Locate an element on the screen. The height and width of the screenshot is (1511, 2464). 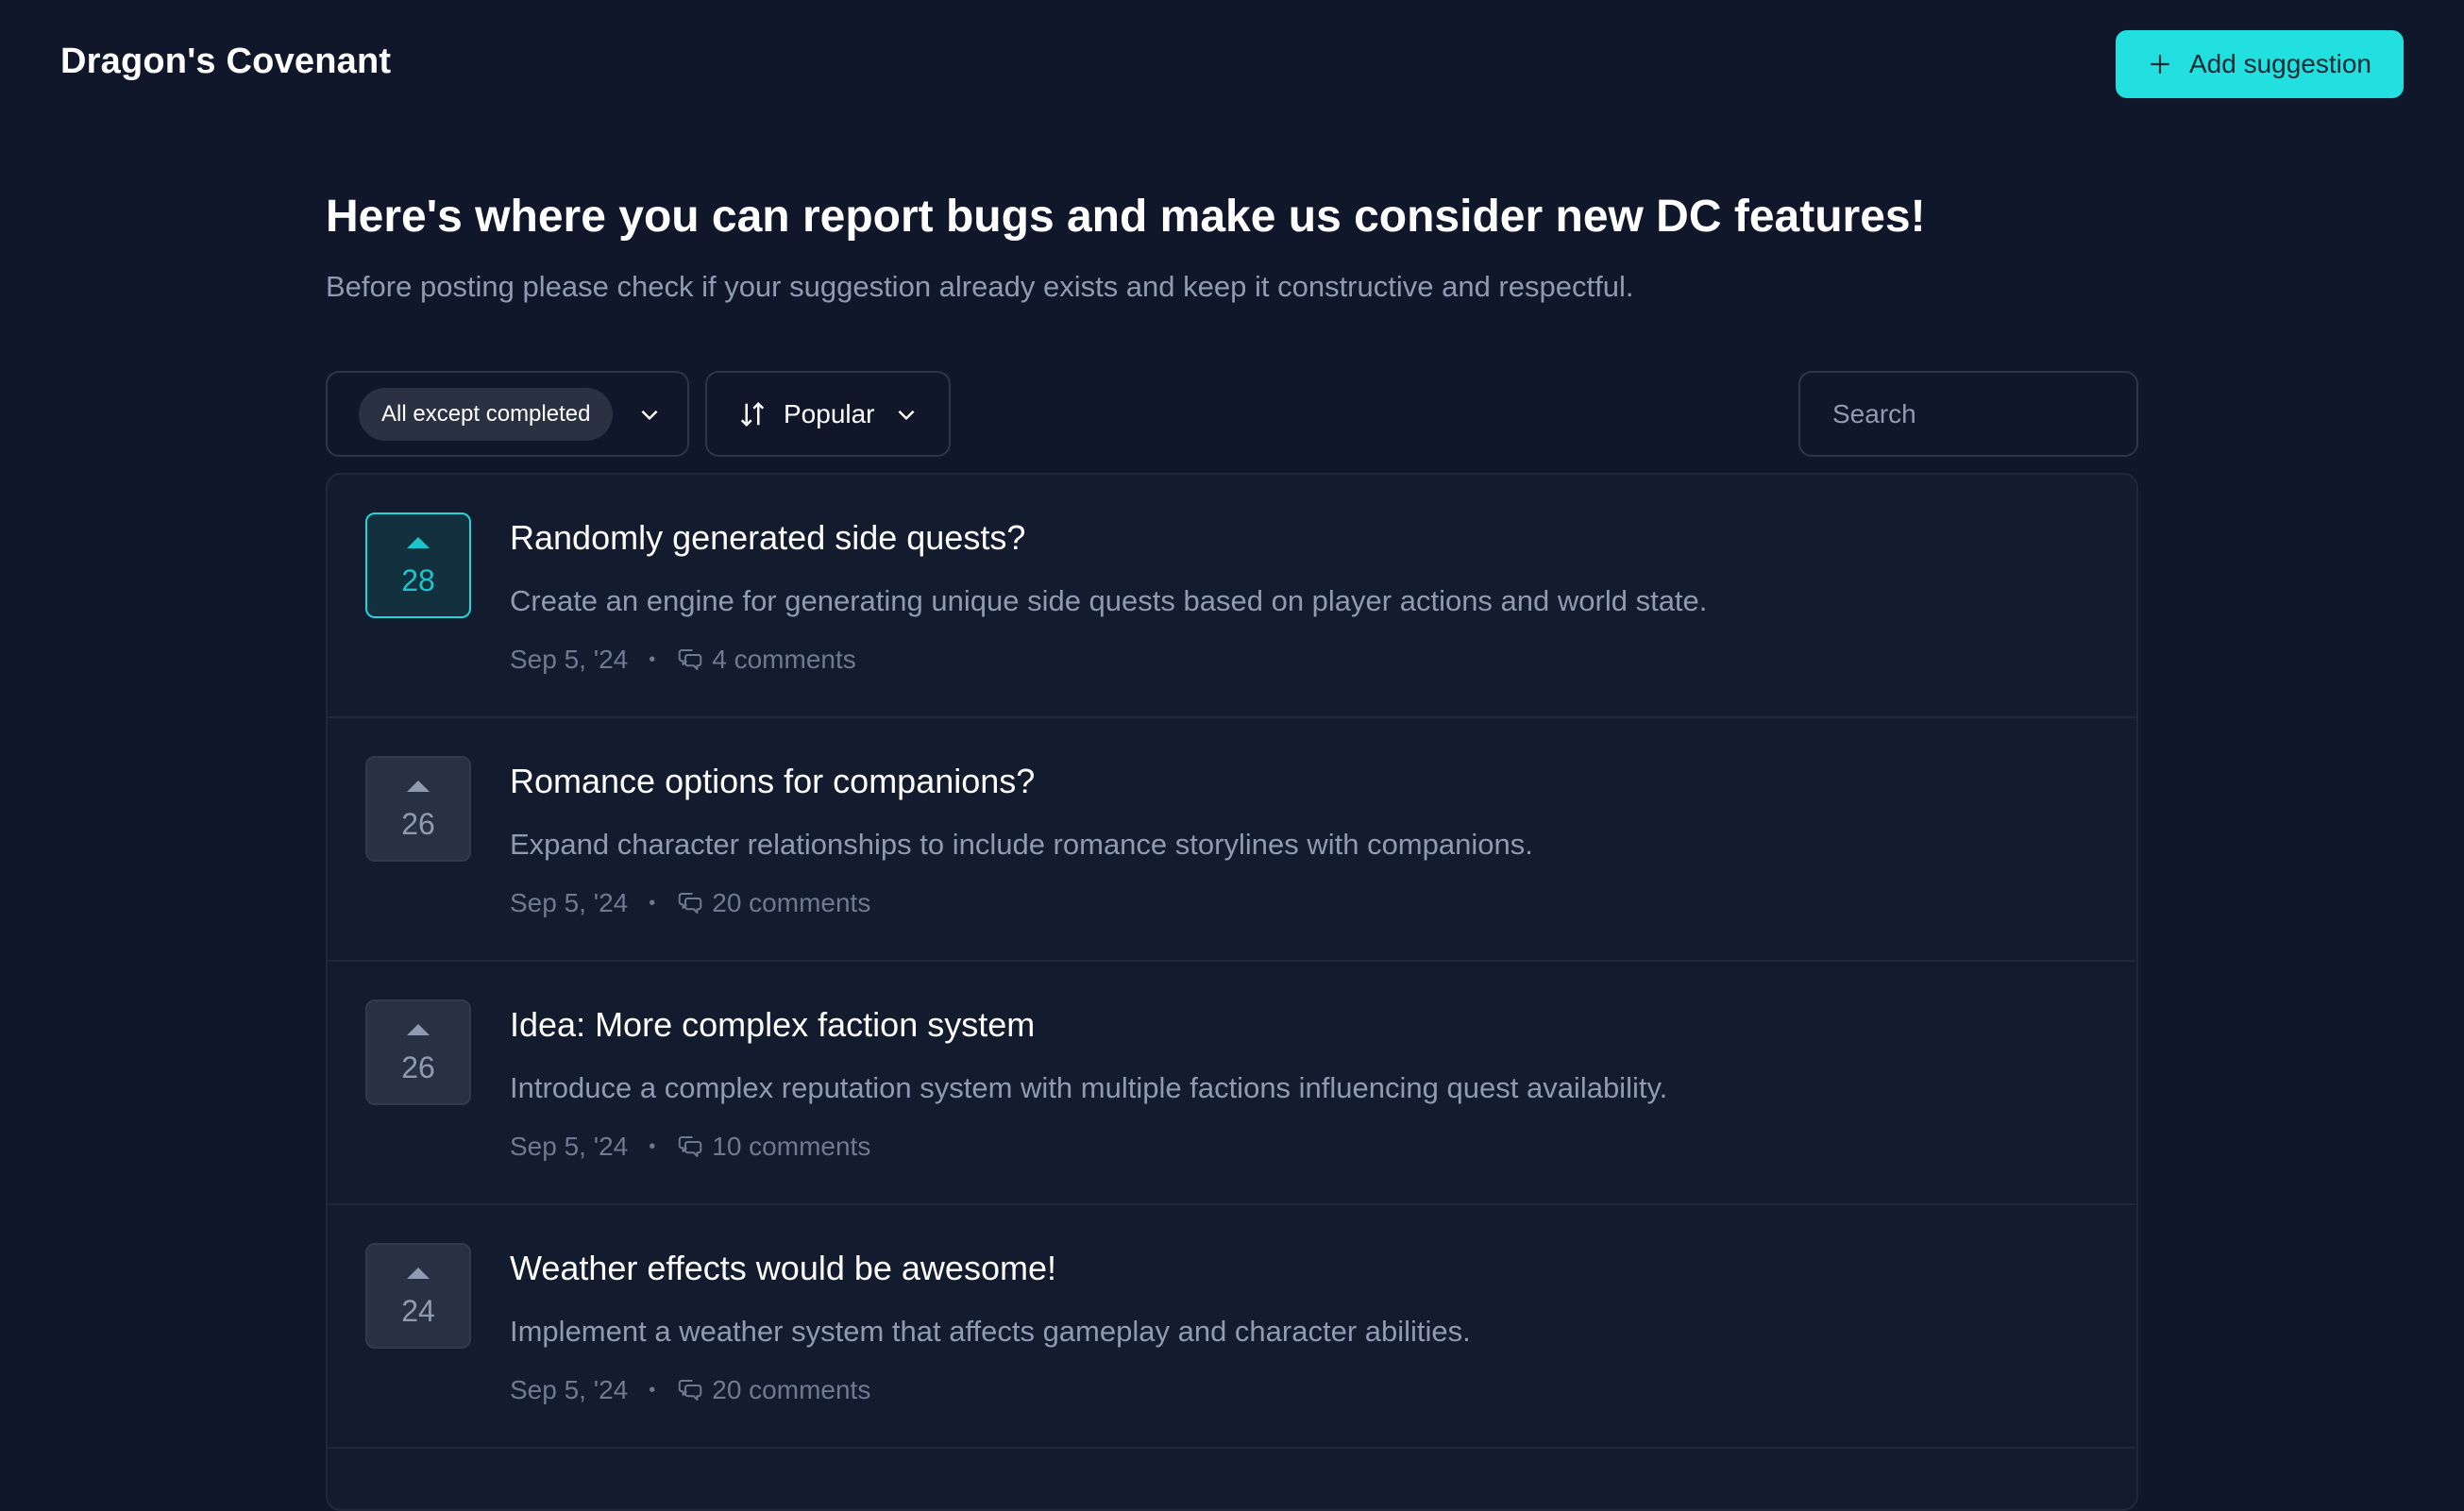
sort-arrows-icon is located at coordinates (752, 414).